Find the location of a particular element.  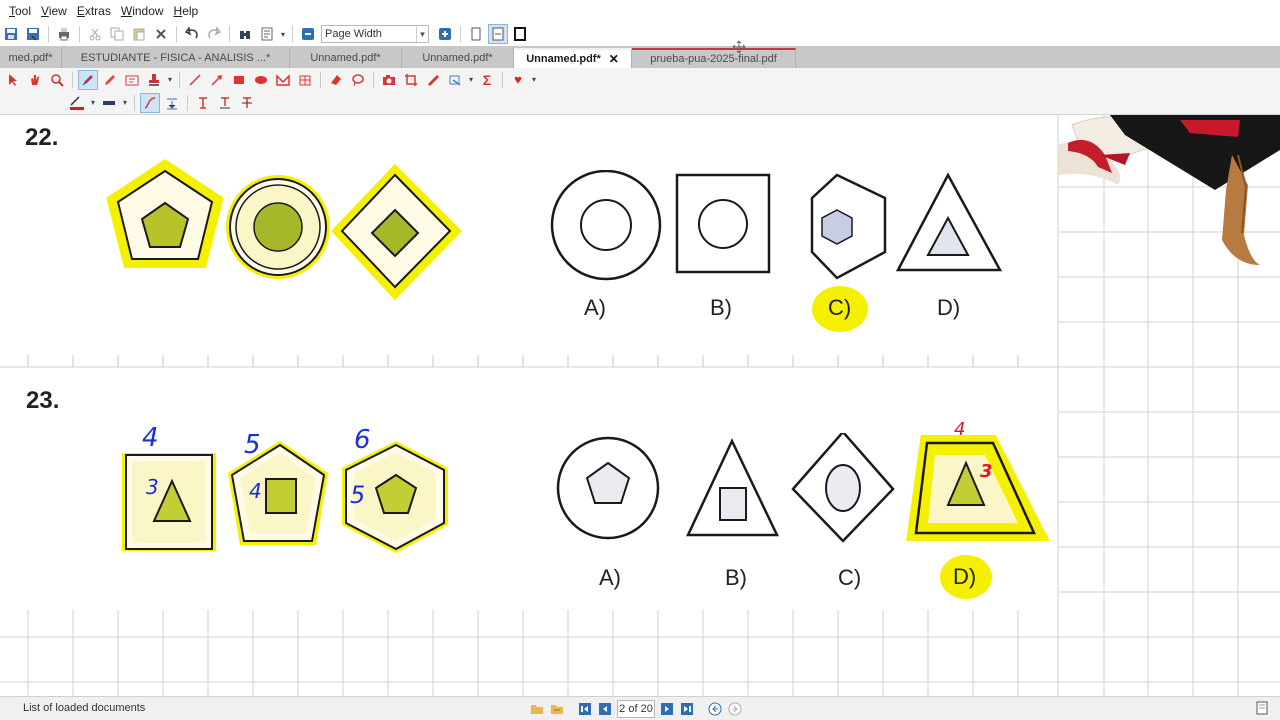

sum-icon: Σ is located at coordinates (487, 80).